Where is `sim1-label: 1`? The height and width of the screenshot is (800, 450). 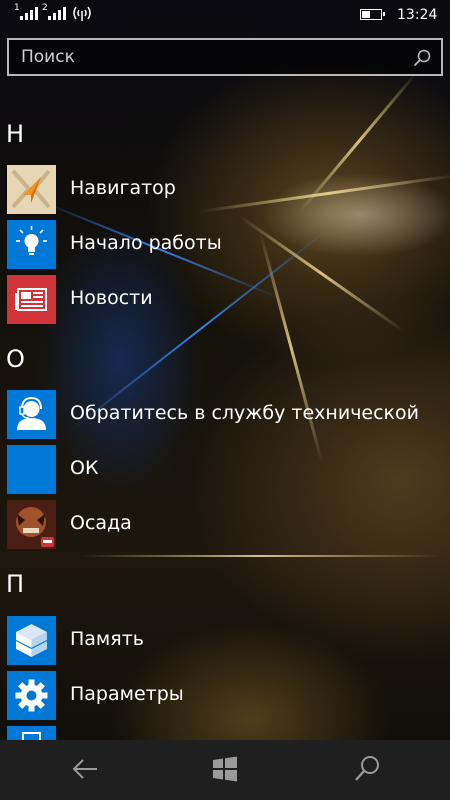 sim1-label: 1 is located at coordinates (17, 8).